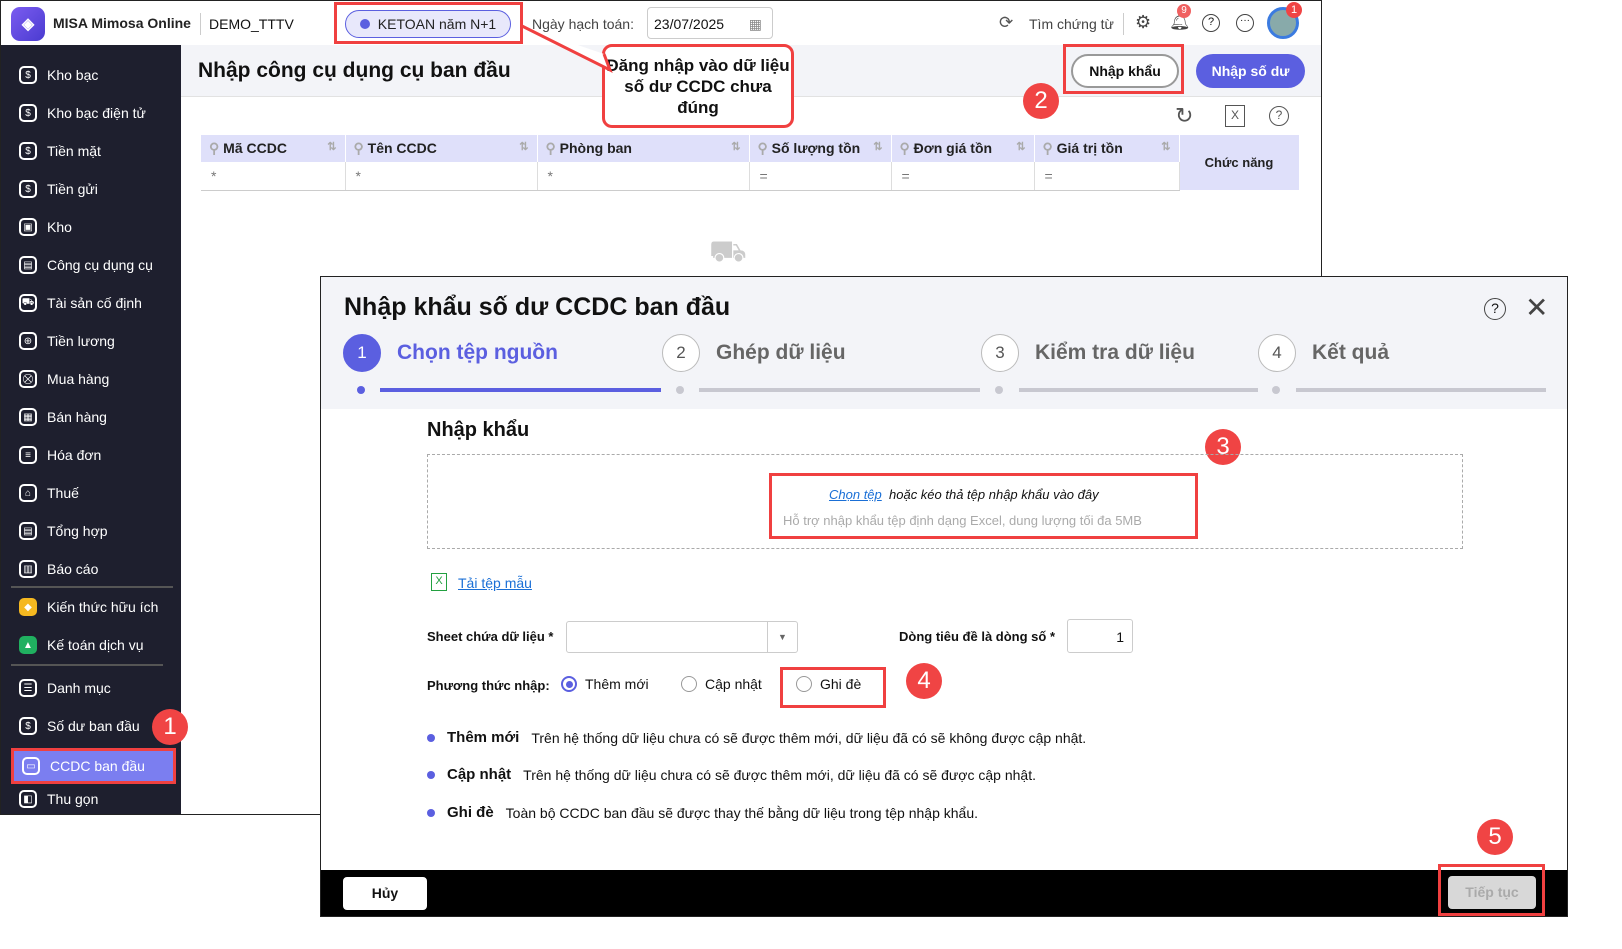  What do you see at coordinates (273, 148) in the screenshot?
I see `column-header: ⚲ Mã CCDC ⇅` at bounding box center [273, 148].